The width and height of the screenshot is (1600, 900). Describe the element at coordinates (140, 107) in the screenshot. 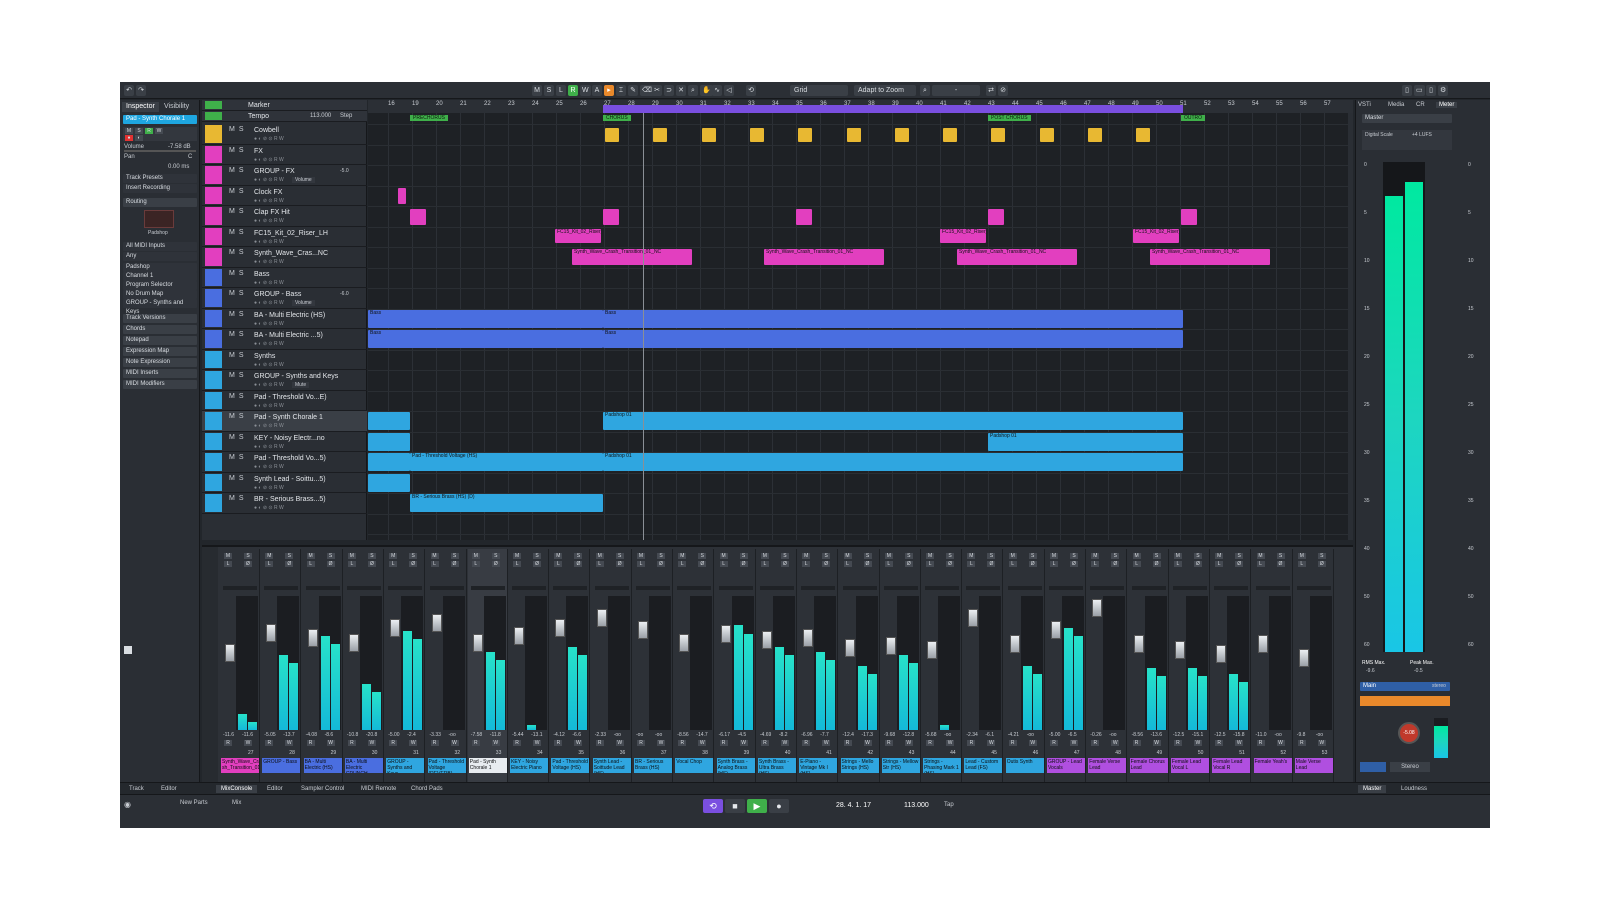

I see `tab-inspector: Inspector` at that location.